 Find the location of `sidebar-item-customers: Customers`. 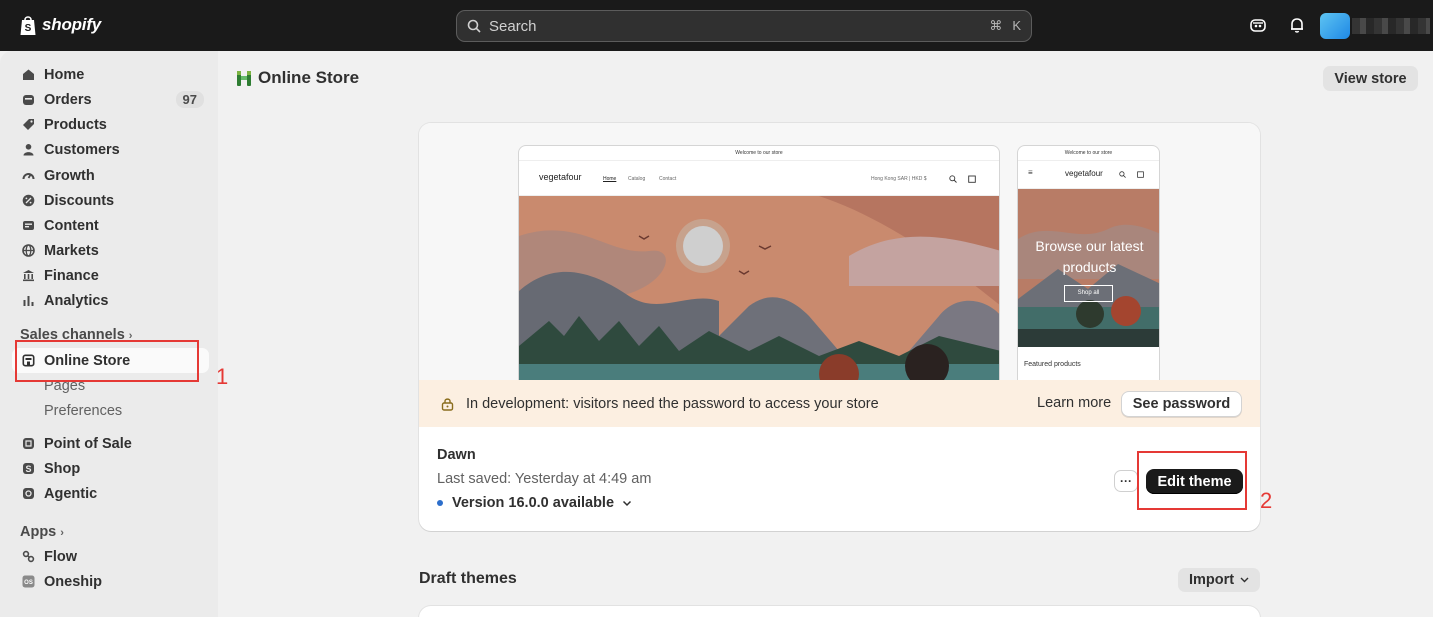

sidebar-item-customers: Customers is located at coordinates (110, 149).